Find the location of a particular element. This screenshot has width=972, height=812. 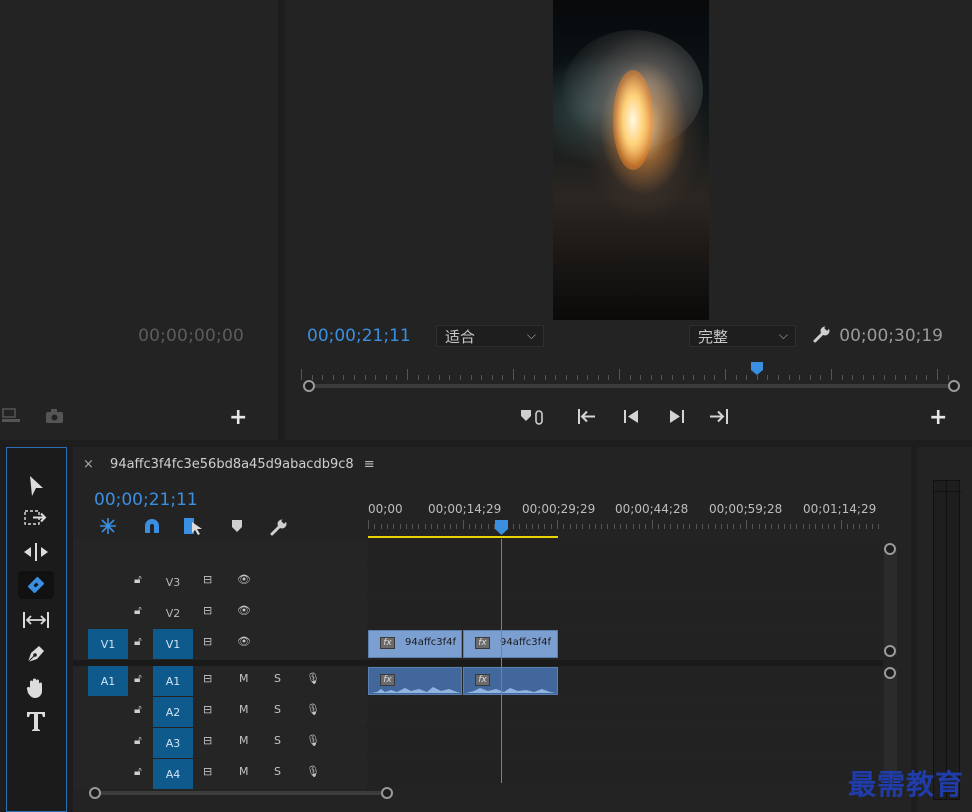

scroll-handle-bottom is located at coordinates (890, 651).